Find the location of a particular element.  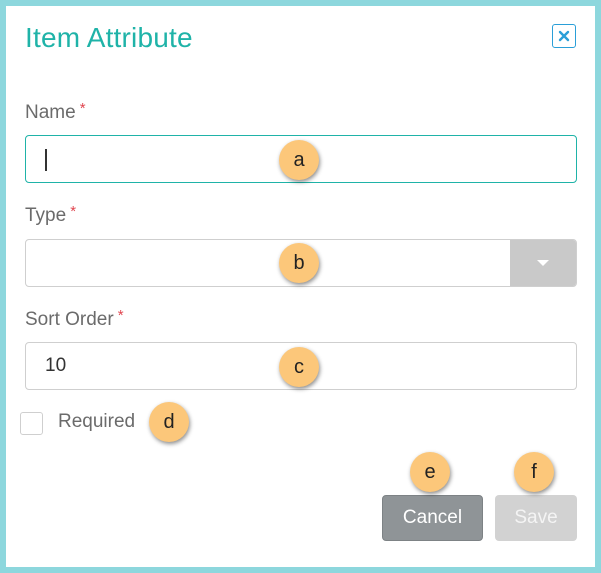

type-label-text: Type is located at coordinates (46, 215).